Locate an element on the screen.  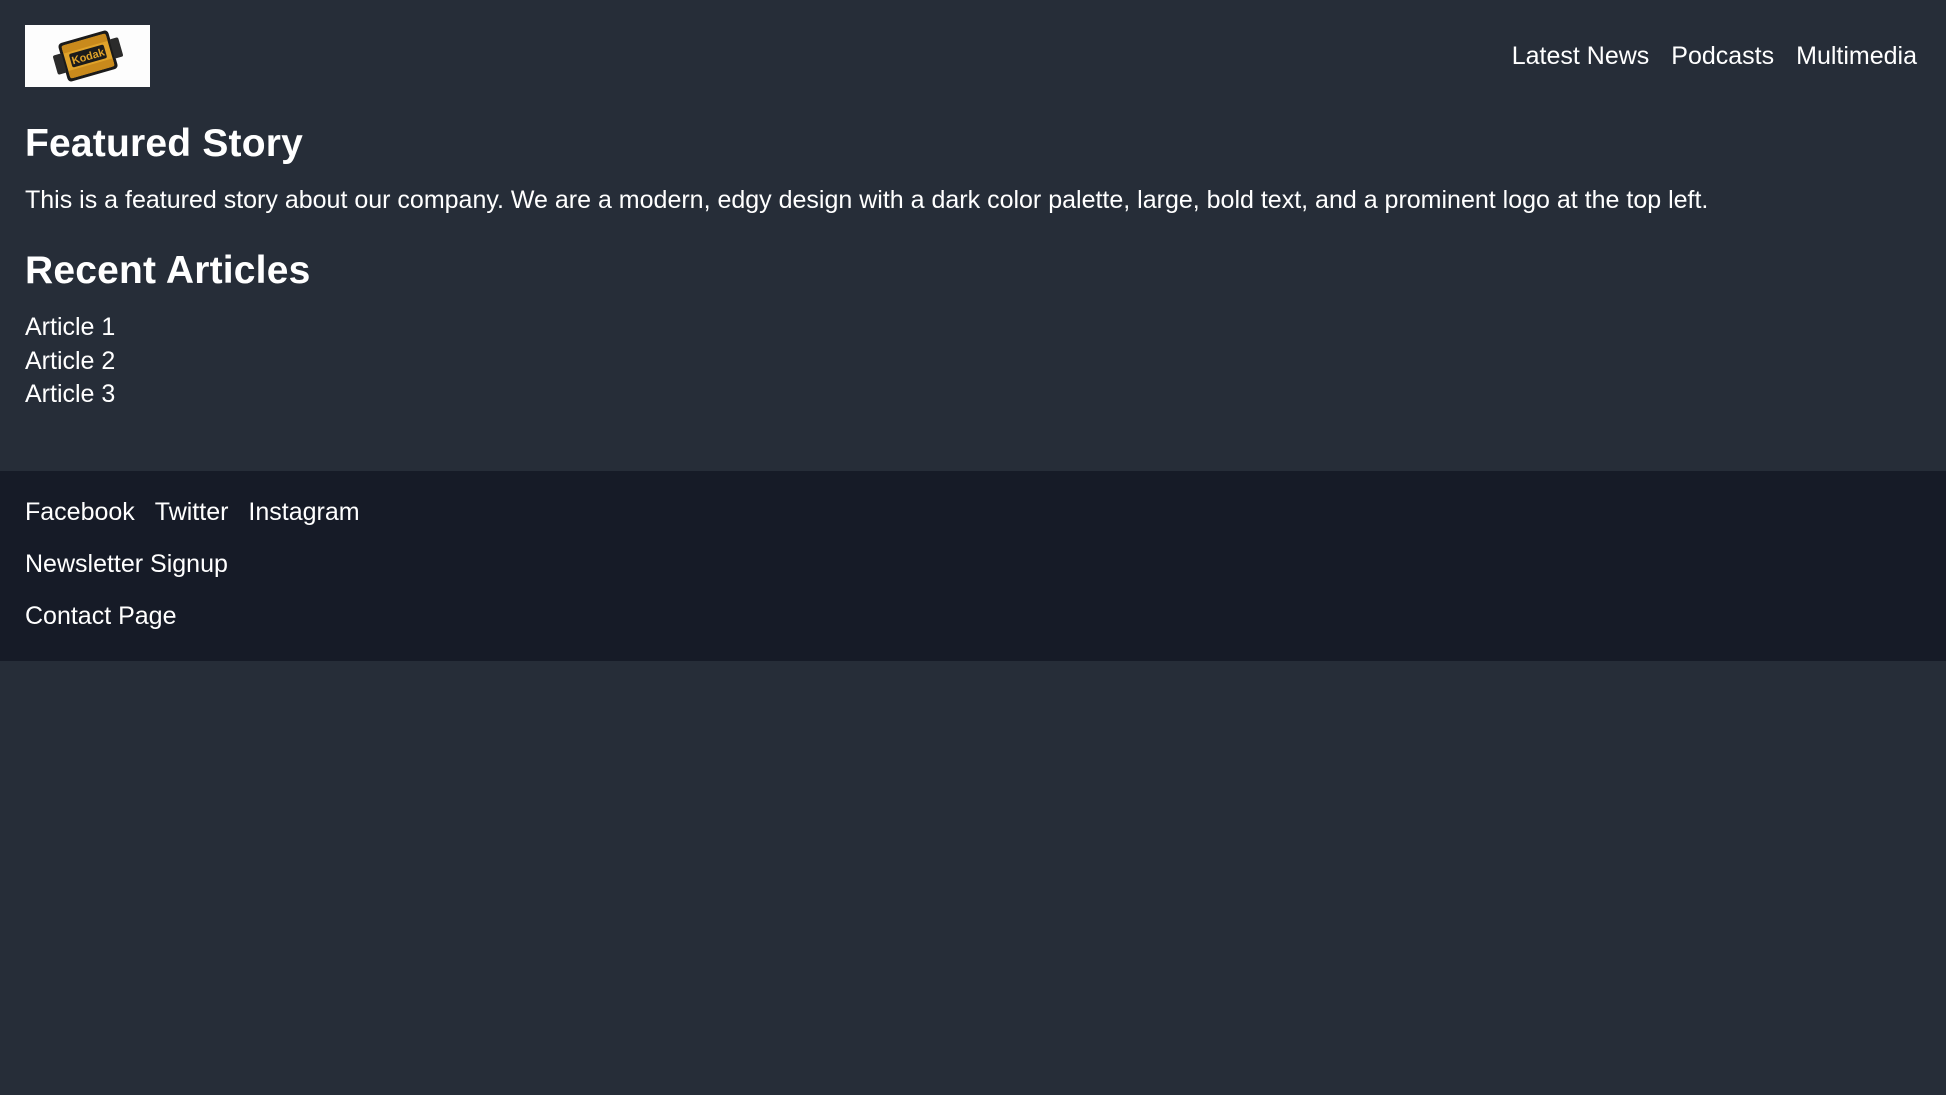
list-item: Article 1 is located at coordinates (973, 327).